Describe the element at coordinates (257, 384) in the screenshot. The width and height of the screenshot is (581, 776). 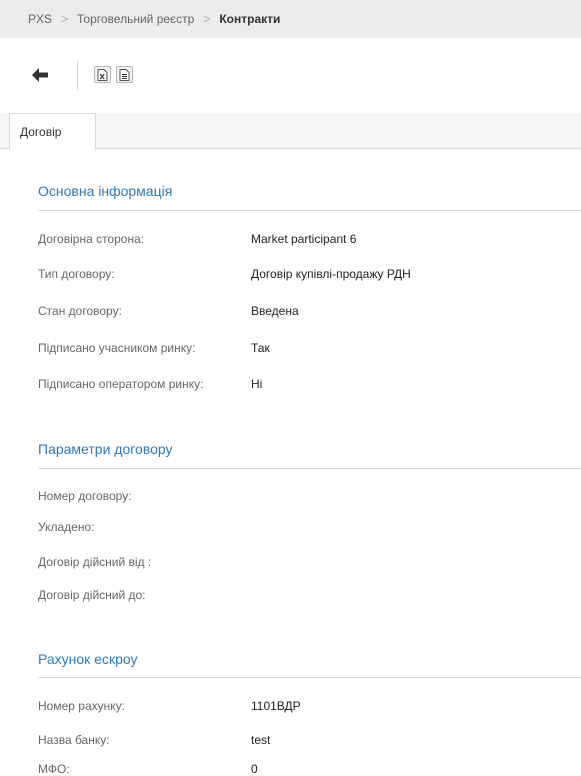
I see `field-value: Ні` at that location.